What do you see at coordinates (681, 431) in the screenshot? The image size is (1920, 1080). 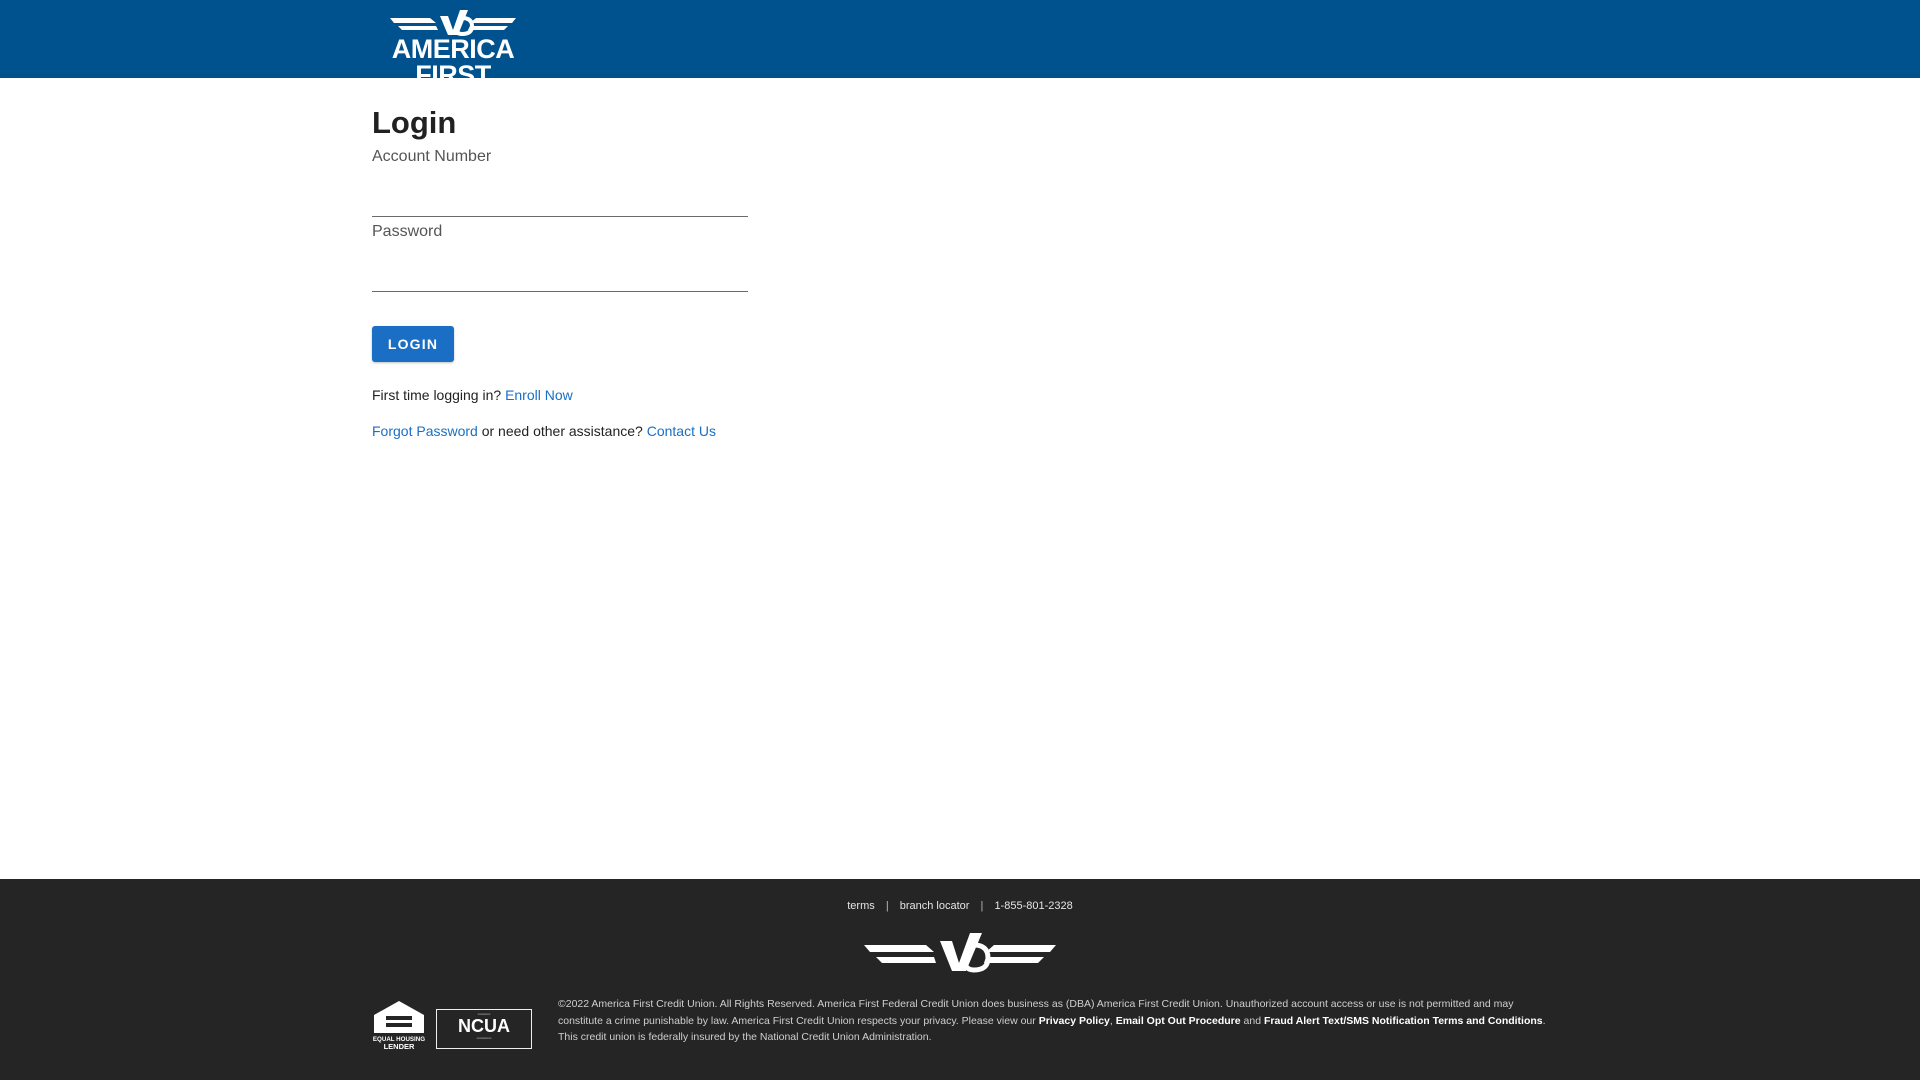 I see `contact-us-link: Contact Us` at bounding box center [681, 431].